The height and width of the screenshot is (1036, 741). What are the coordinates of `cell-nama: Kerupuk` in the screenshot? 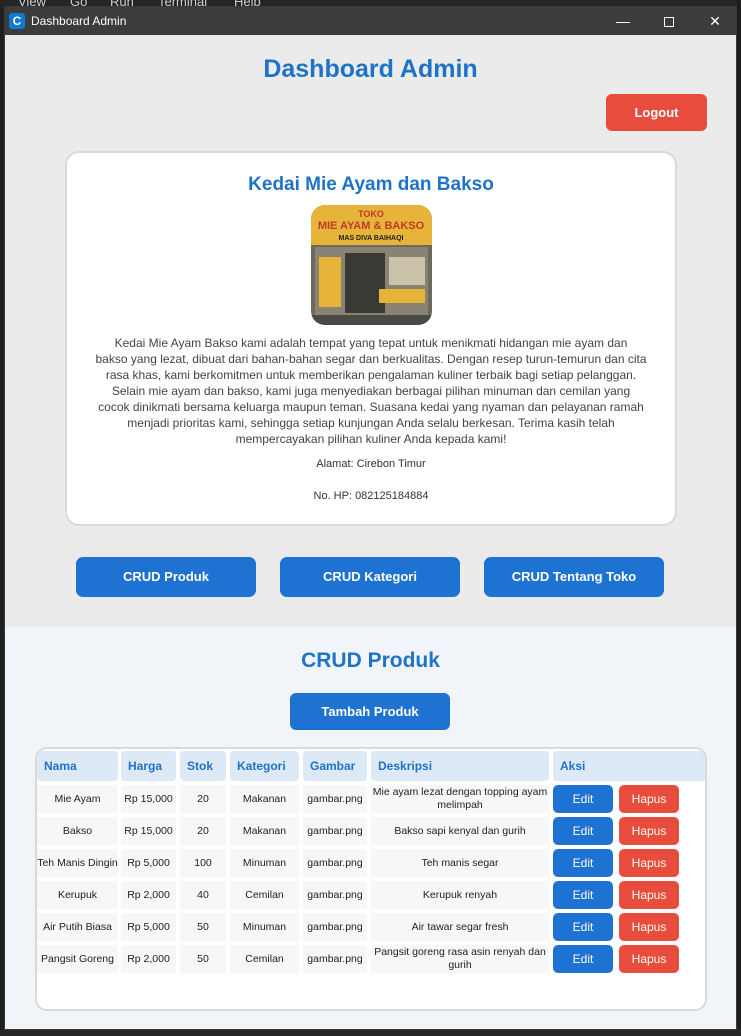 It's located at (77, 895).